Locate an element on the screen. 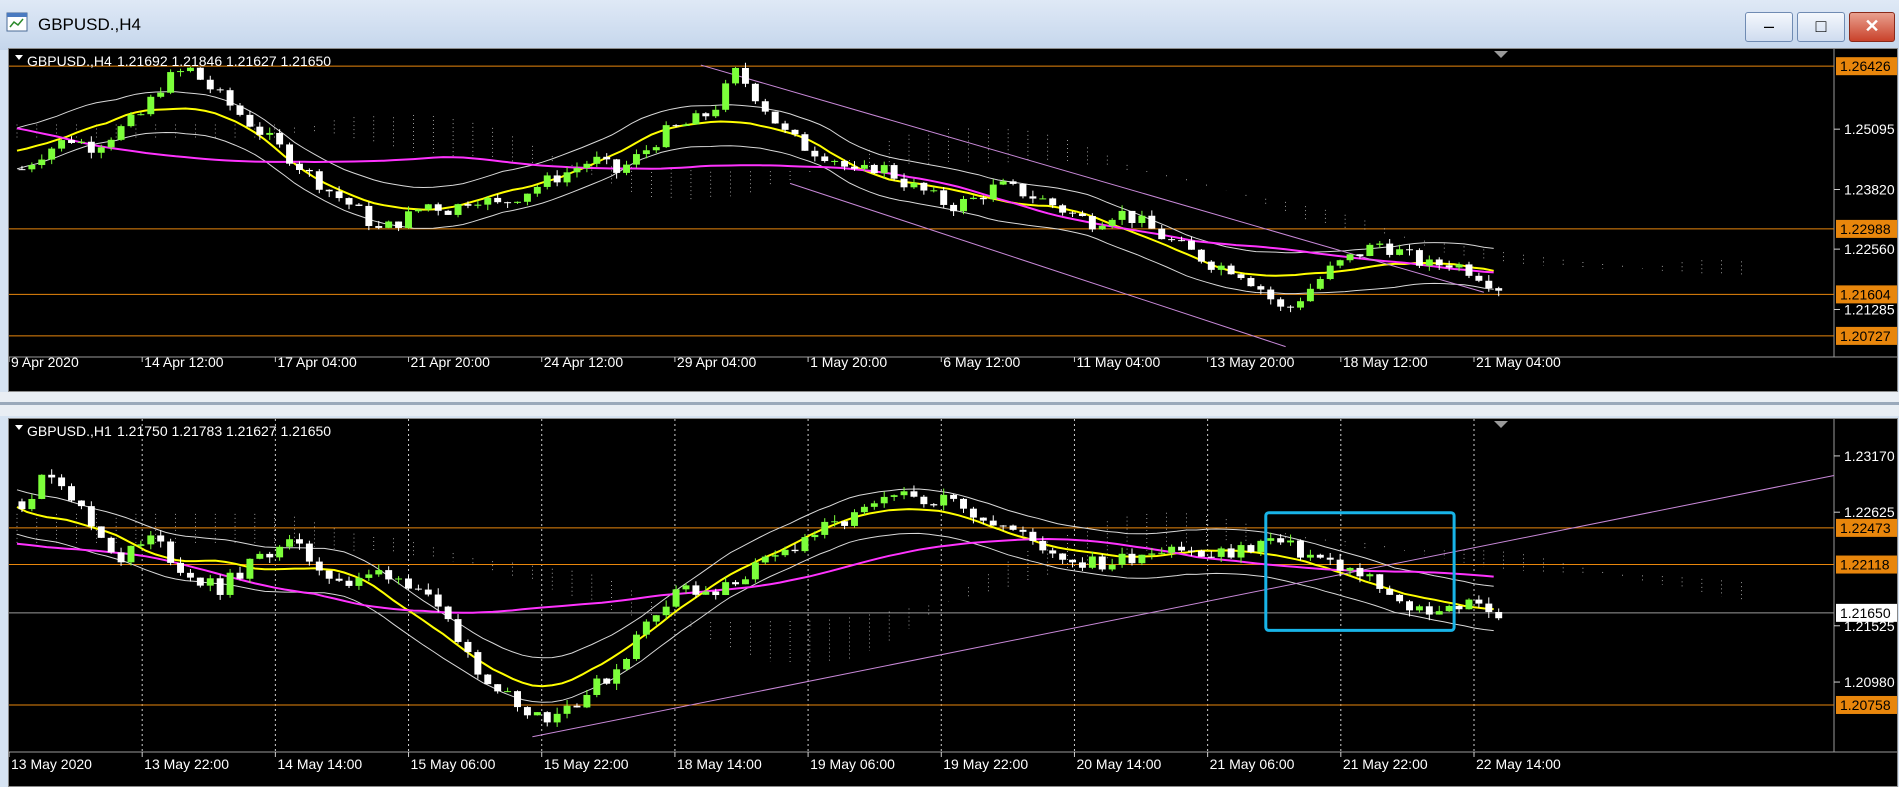 The width and height of the screenshot is (1899, 787). collapse-triangle-icon is located at coordinates (19, 427).